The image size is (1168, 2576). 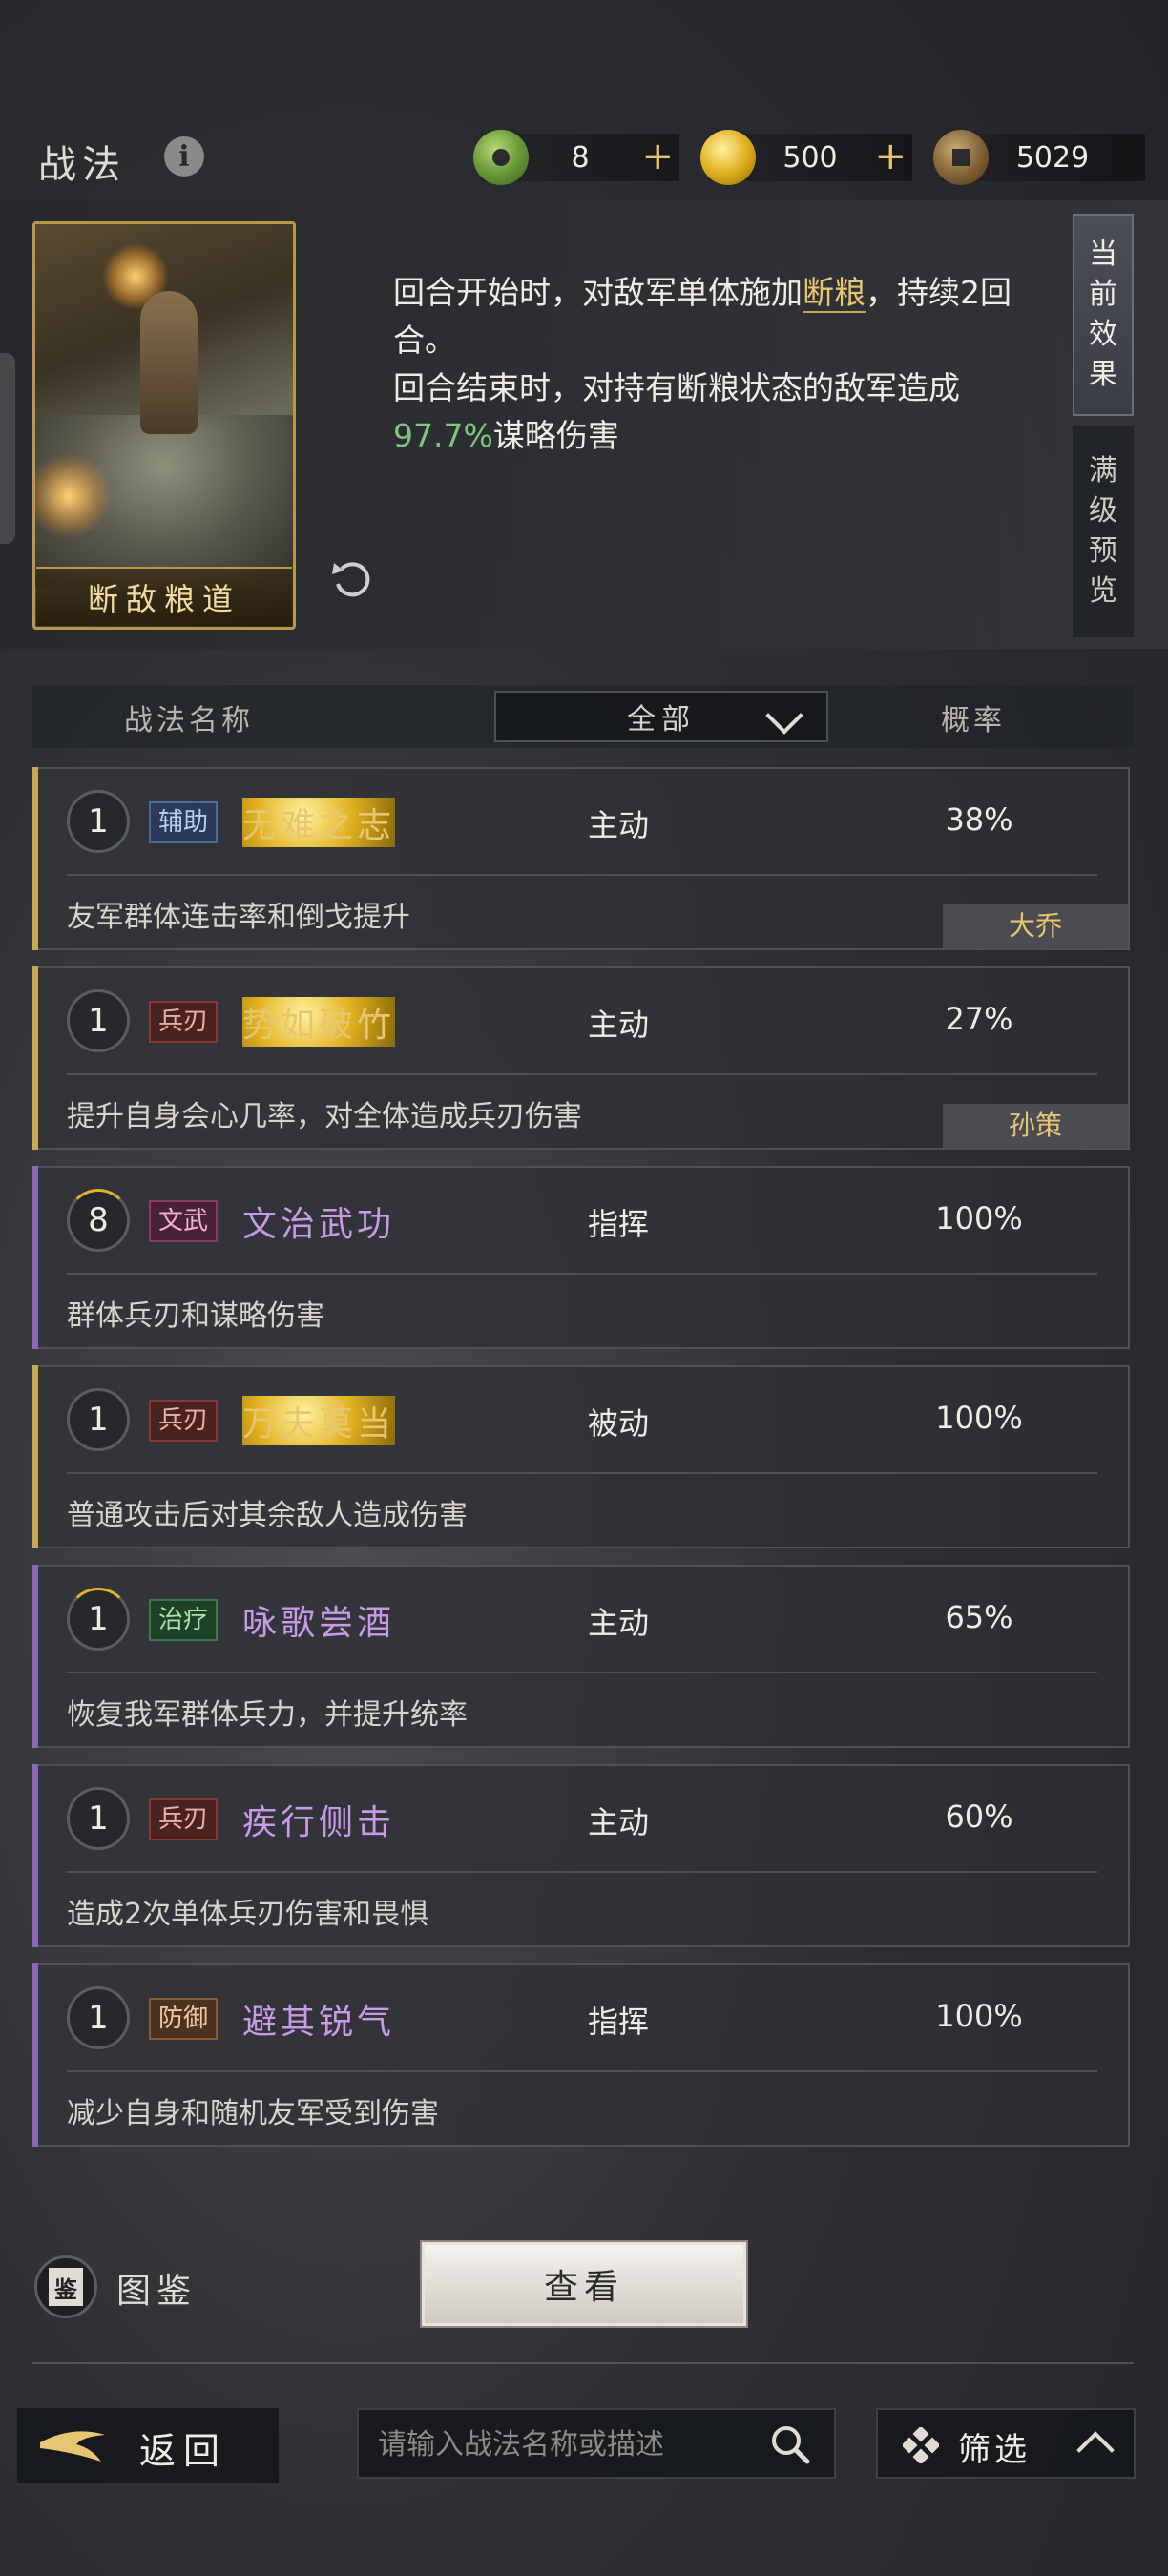 What do you see at coordinates (183, 2451) in the screenshot?
I see `back-label: 返回` at bounding box center [183, 2451].